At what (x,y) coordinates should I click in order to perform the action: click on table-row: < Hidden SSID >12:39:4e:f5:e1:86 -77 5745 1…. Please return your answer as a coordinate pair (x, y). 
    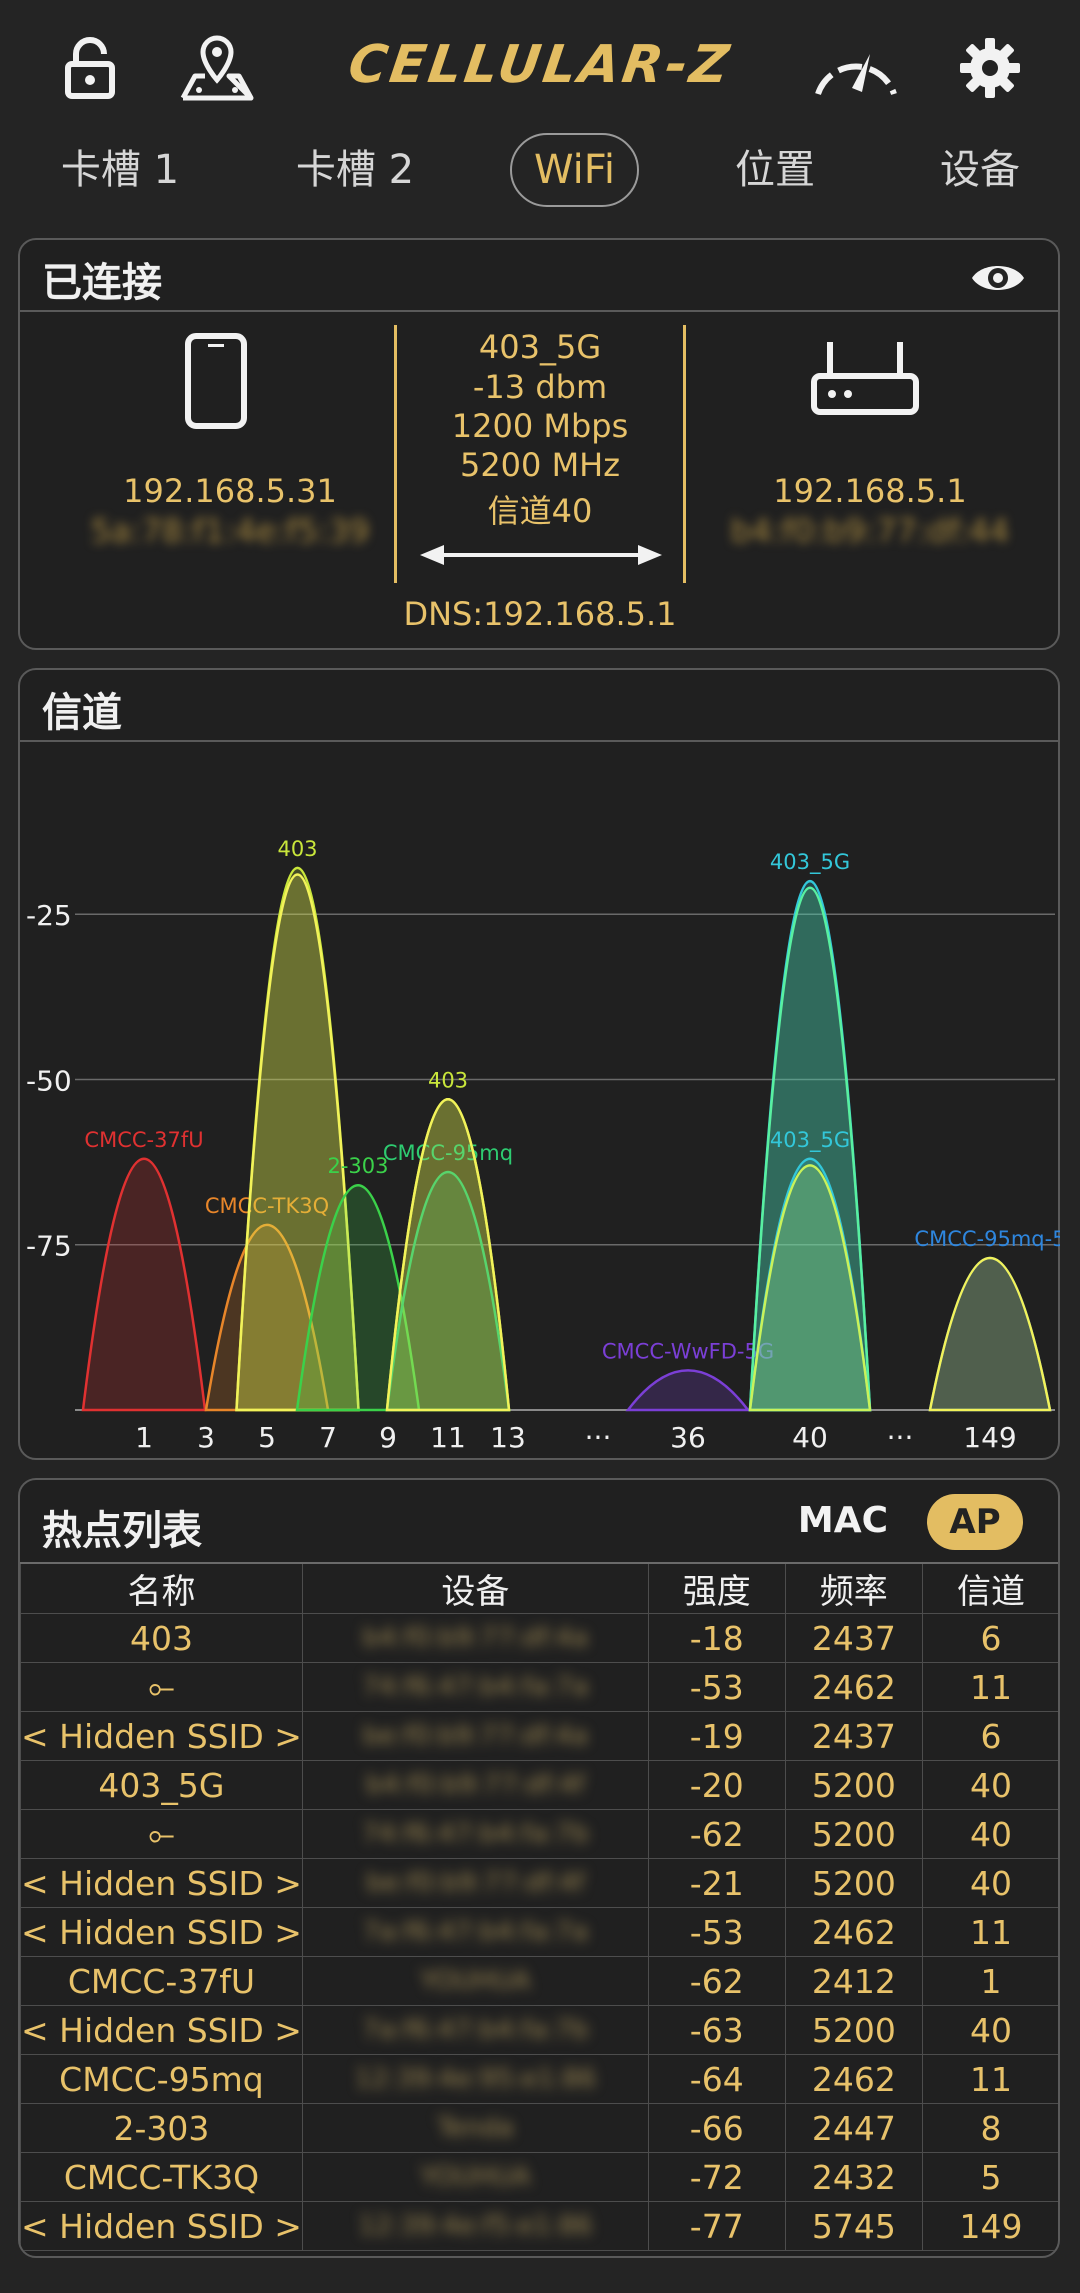
    Looking at the image, I should click on (539, 2226).